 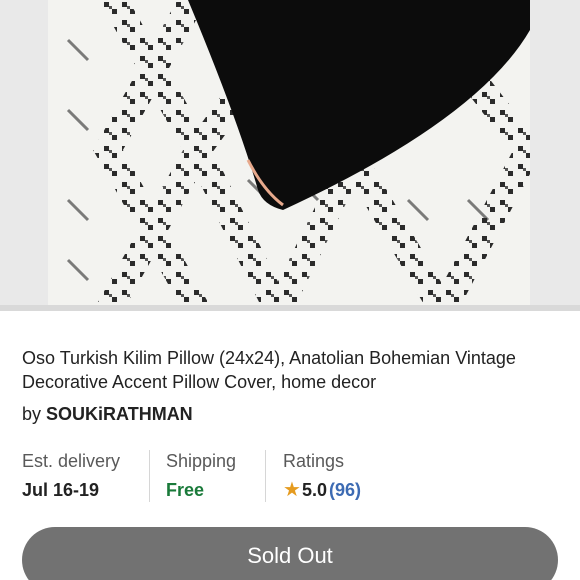 I want to click on delivery-stat: Est. delivery Jul 16-19, so click(x=85, y=476).